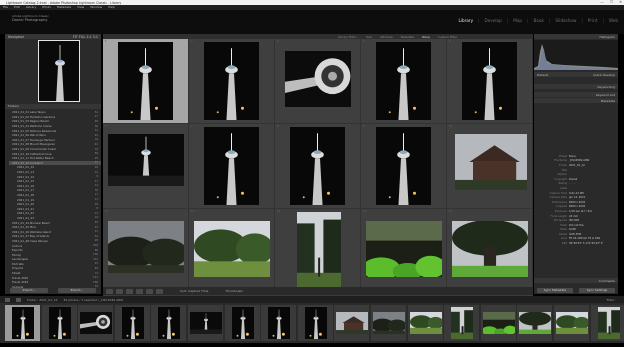 Image resolution: width=624 pixels, height=347 pixels. What do you see at coordinates (465, 20) in the screenshot?
I see `module-library: Library` at bounding box center [465, 20].